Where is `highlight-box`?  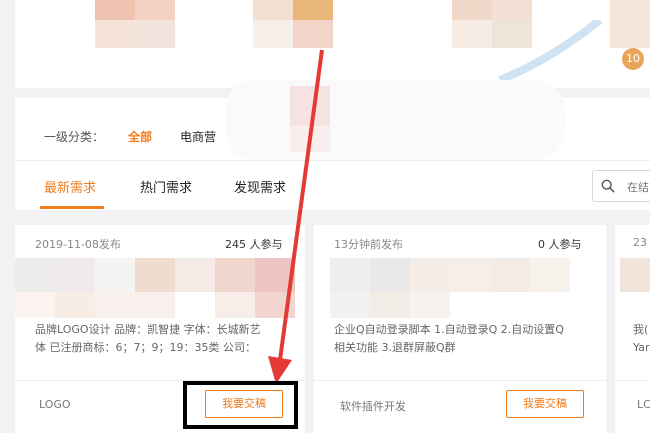
highlight-box is located at coordinates (240, 405).